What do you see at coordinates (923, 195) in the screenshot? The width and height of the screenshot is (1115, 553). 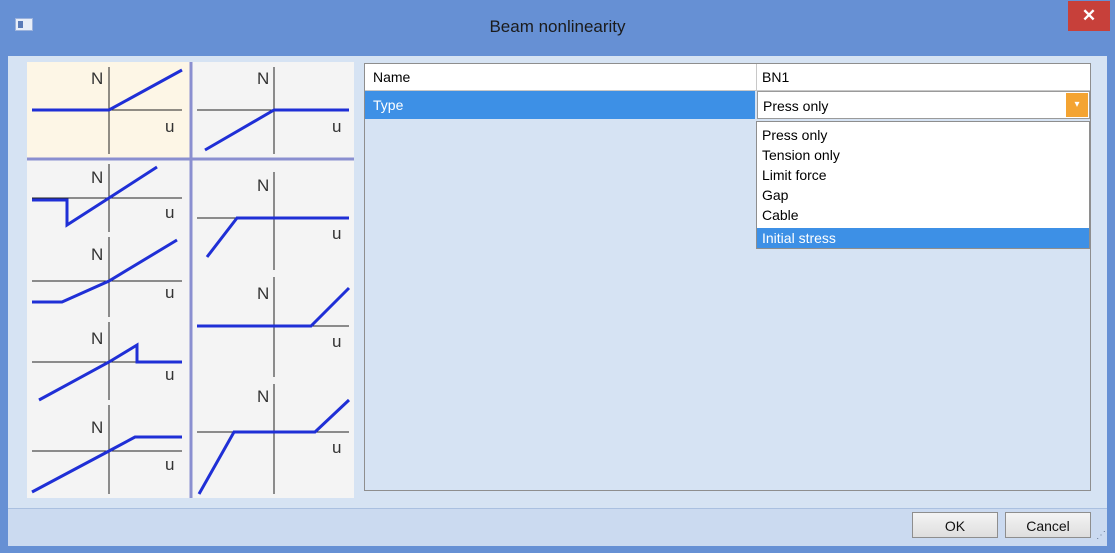 I see `dropdown-option: Gap` at bounding box center [923, 195].